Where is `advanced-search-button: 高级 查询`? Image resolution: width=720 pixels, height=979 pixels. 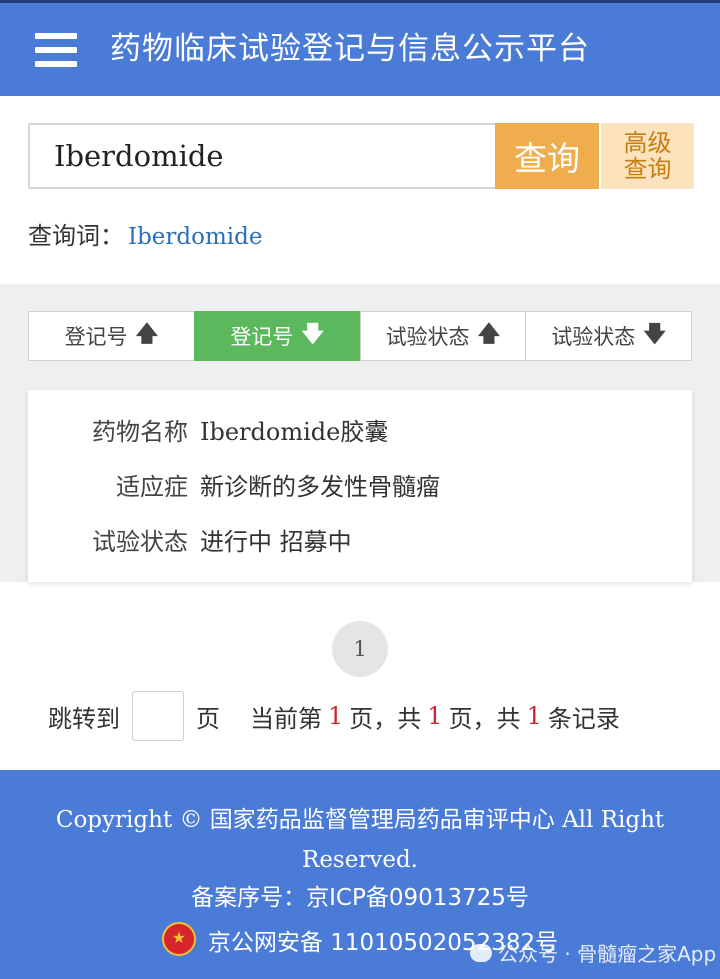
advanced-search-button: 高级 查询 is located at coordinates (647, 156).